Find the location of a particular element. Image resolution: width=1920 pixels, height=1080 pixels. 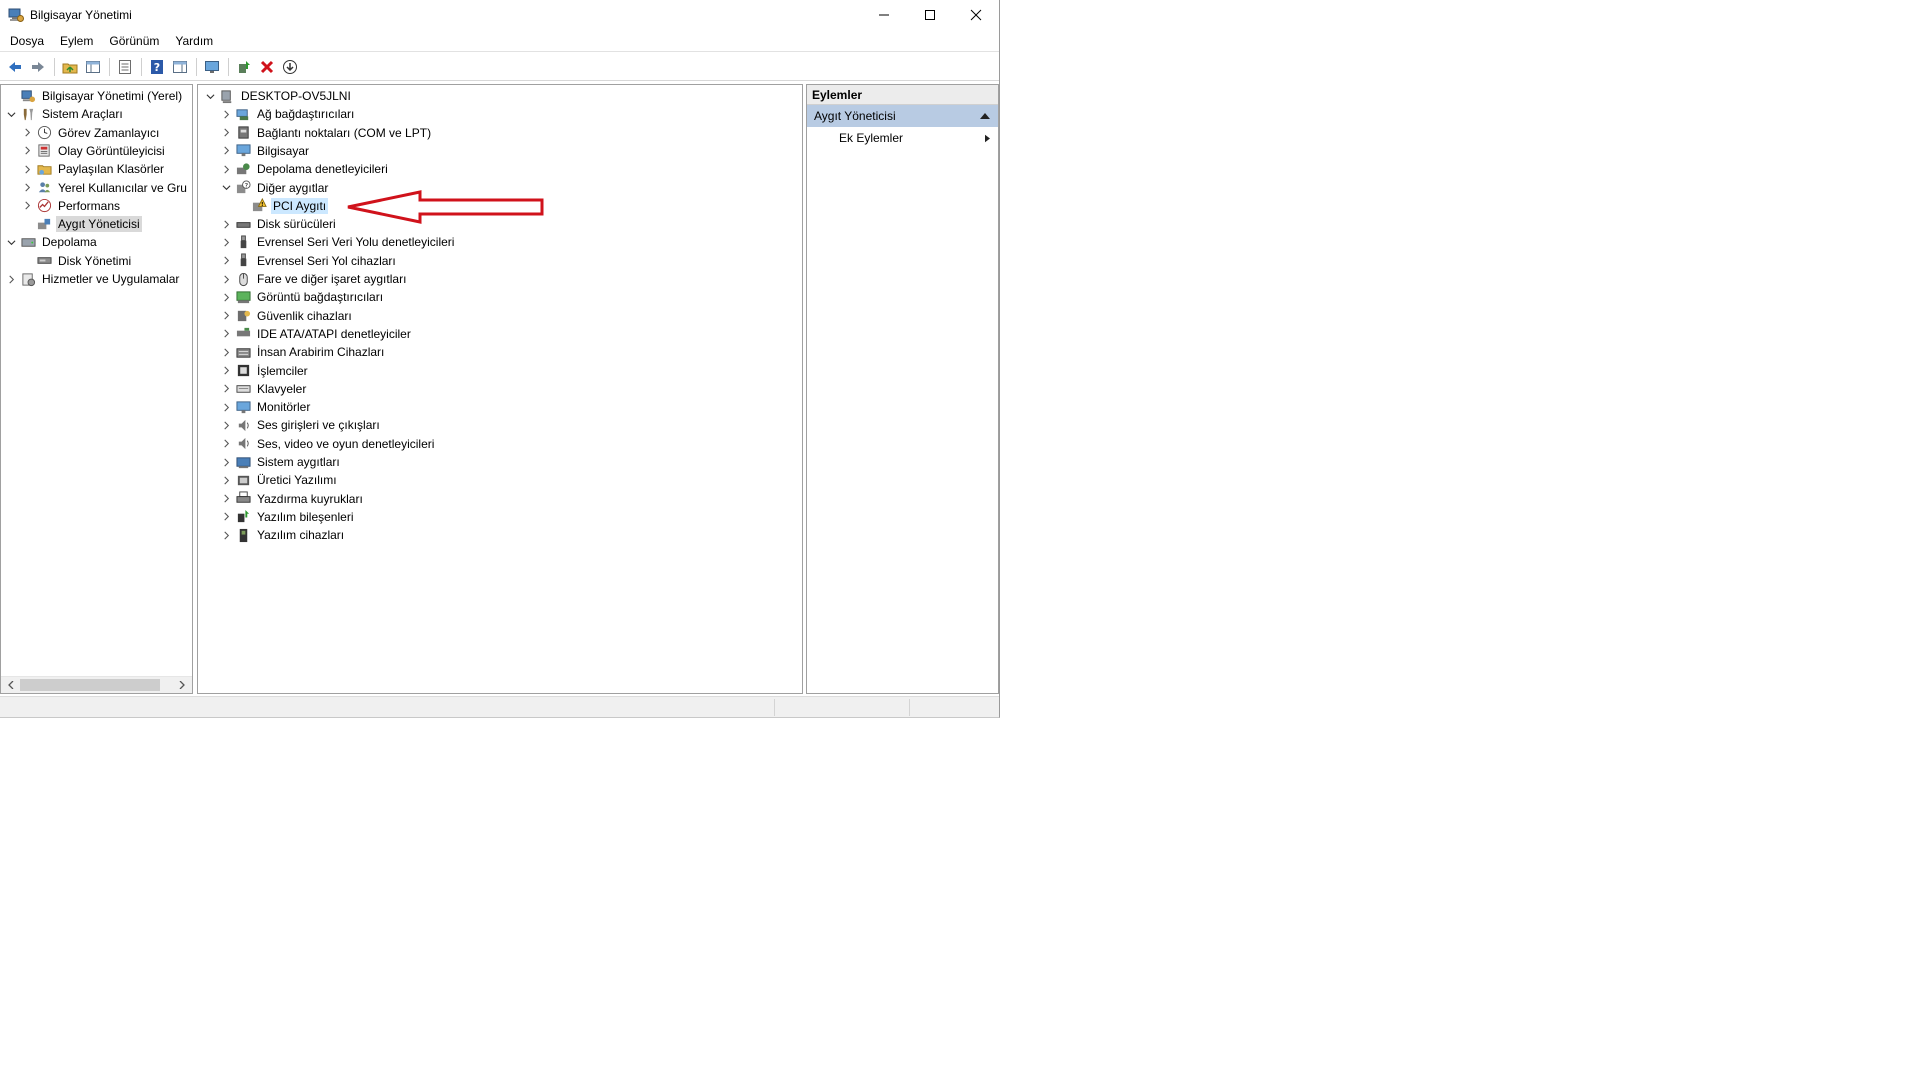

console-tree-item: Sistem Araçları is located at coordinates (65, 114).